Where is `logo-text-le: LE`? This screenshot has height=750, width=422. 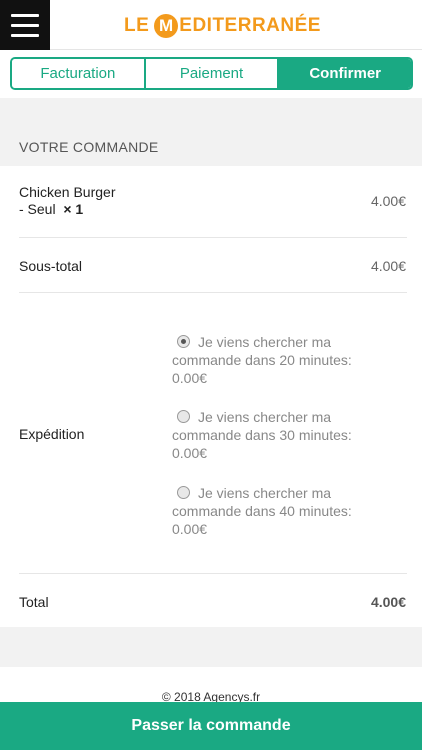 logo-text-le: LE is located at coordinates (137, 25).